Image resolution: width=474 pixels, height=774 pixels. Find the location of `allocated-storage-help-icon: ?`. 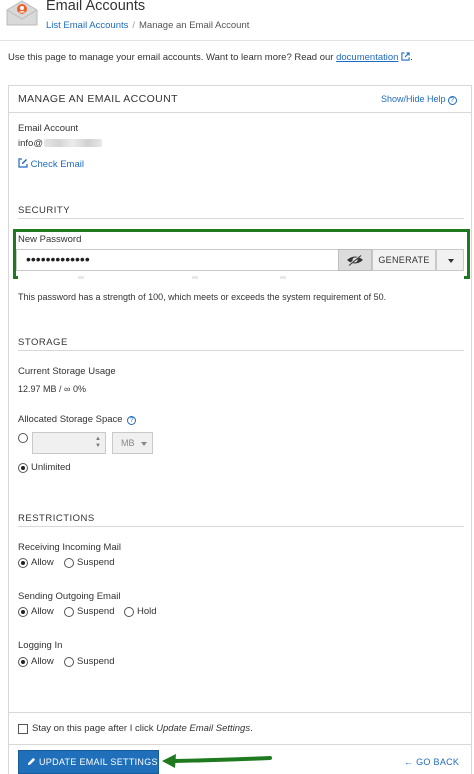

allocated-storage-help-icon: ? is located at coordinates (132, 420).